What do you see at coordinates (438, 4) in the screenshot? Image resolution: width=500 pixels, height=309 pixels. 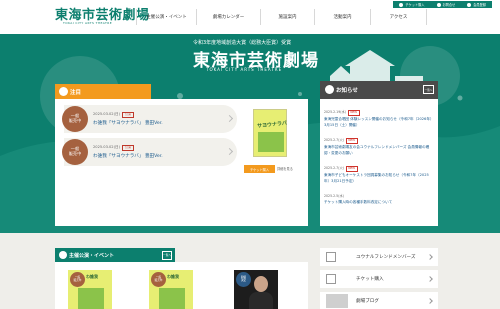 I see `mail-icon` at bounding box center [438, 4].